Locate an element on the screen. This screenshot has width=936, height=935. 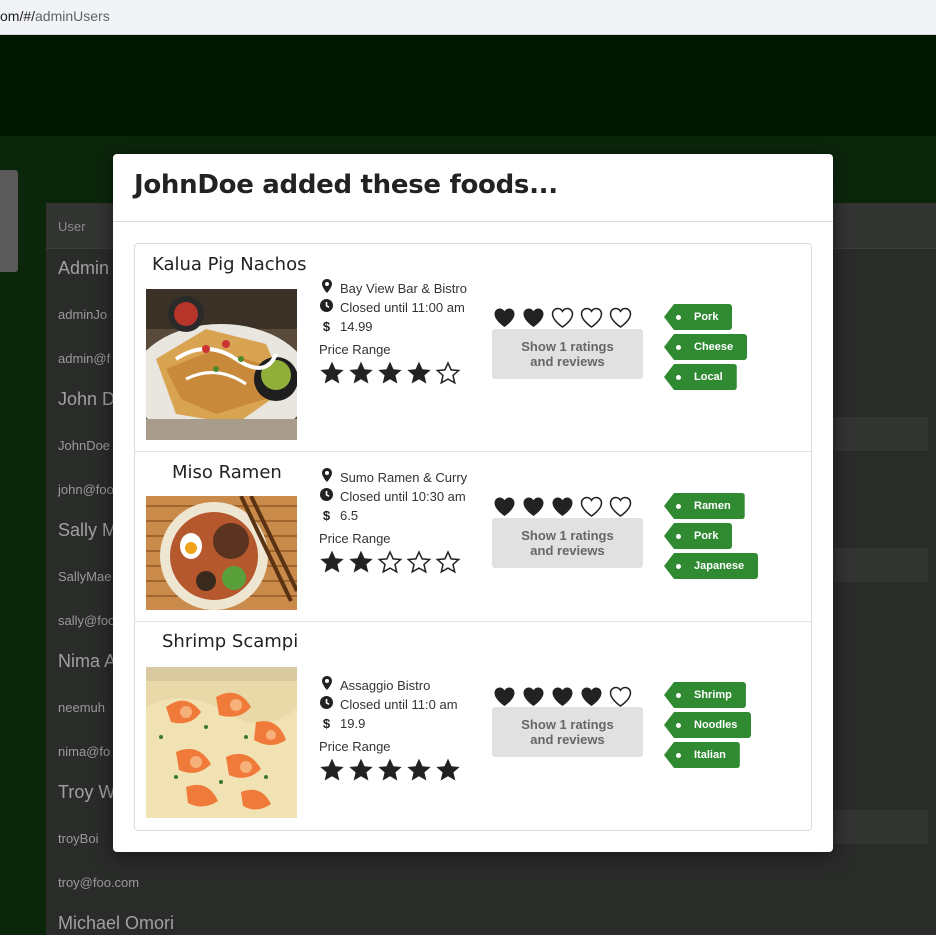
user-detail-cell: sally@foo is located at coordinates (87, 620).